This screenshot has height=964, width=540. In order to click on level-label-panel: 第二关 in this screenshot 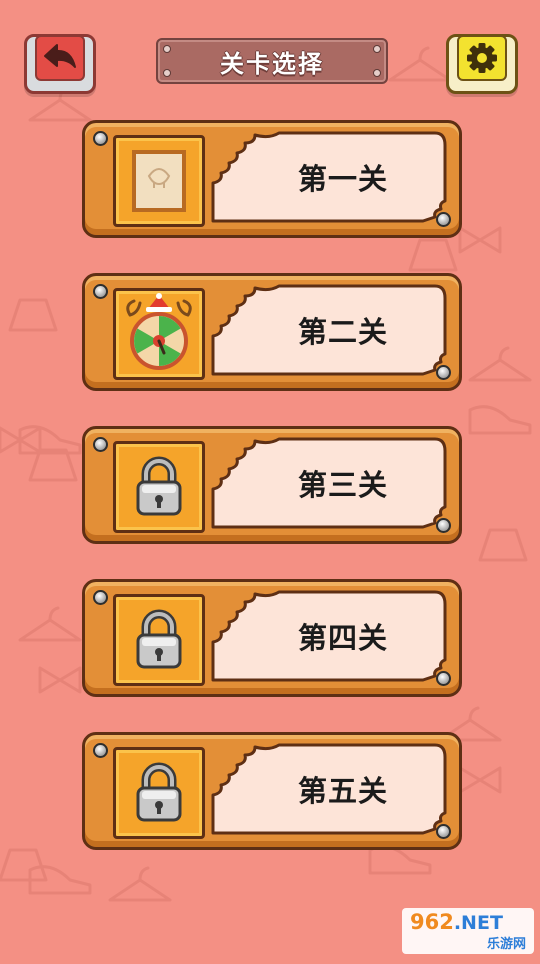, I will do `click(329, 330)`.